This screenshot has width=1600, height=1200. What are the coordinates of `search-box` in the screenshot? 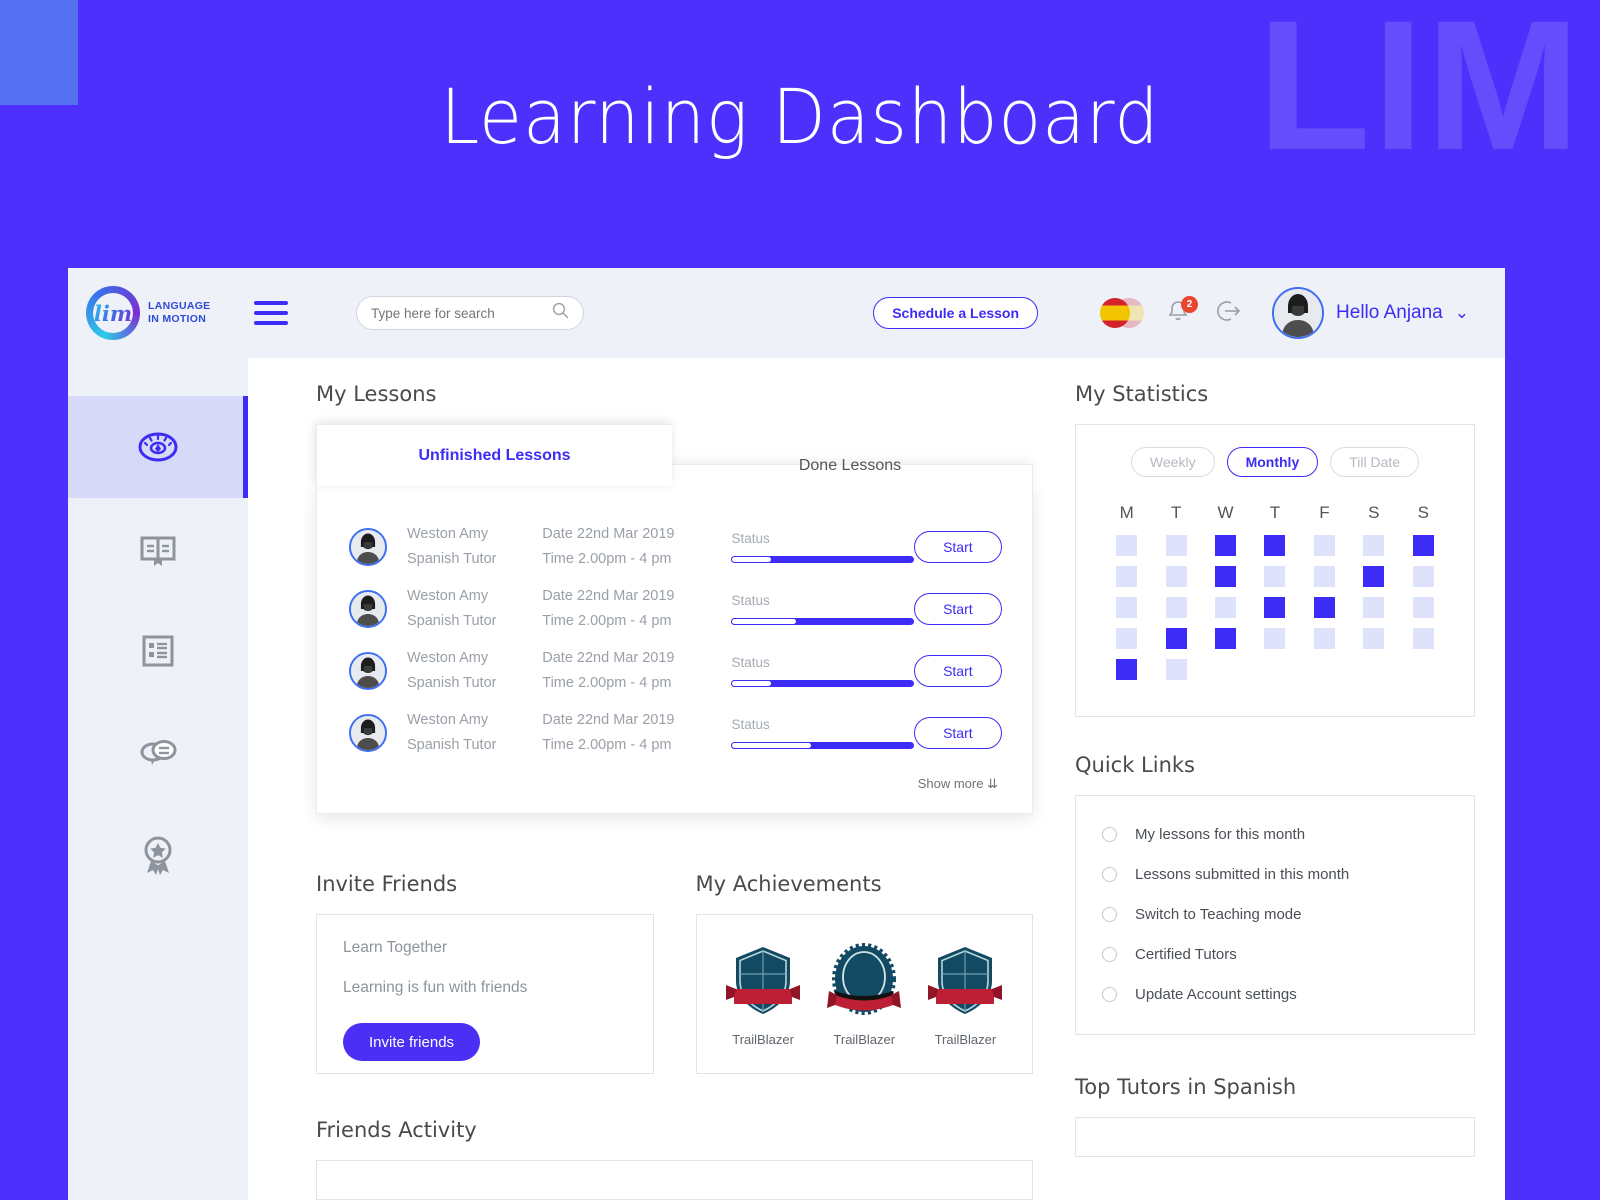 It's located at (470, 313).